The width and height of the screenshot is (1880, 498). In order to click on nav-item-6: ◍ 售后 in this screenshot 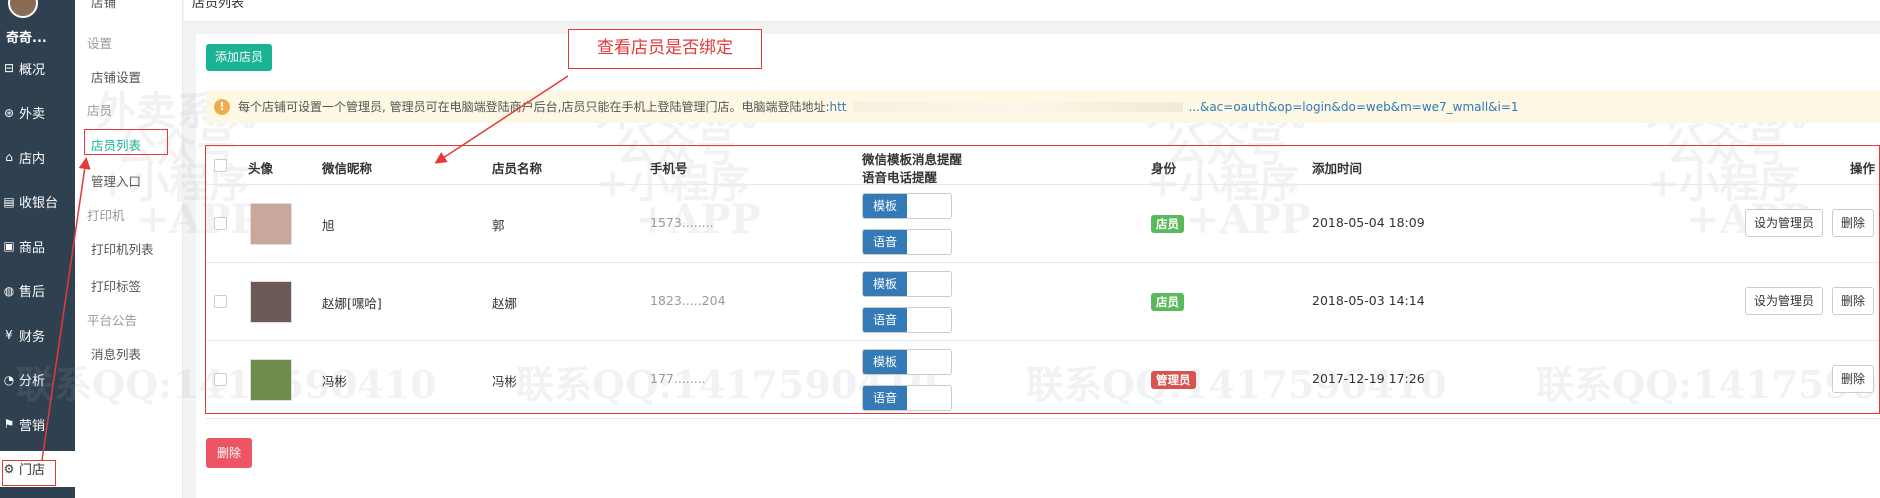, I will do `click(37, 291)`.